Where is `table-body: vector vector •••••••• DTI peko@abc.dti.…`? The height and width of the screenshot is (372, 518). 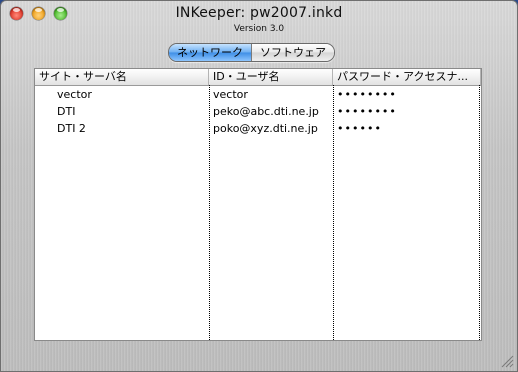 table-body: vector vector •••••••• DTI peko@abc.dti.… is located at coordinates (258, 111).